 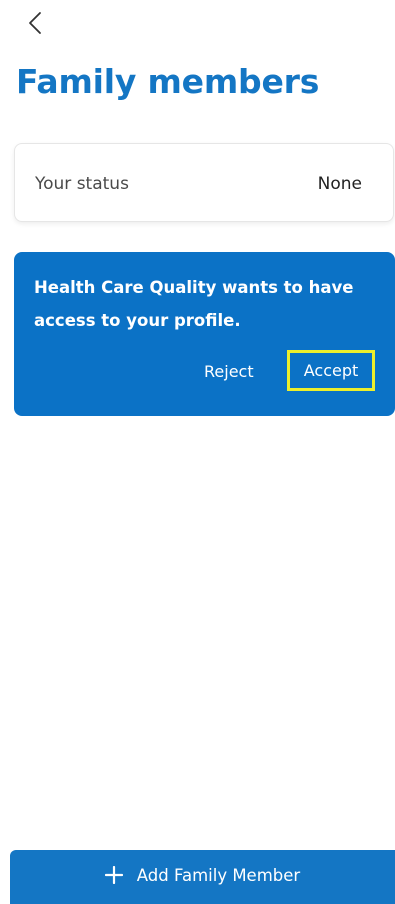 I want to click on status-card: Your status None, so click(x=204, y=182).